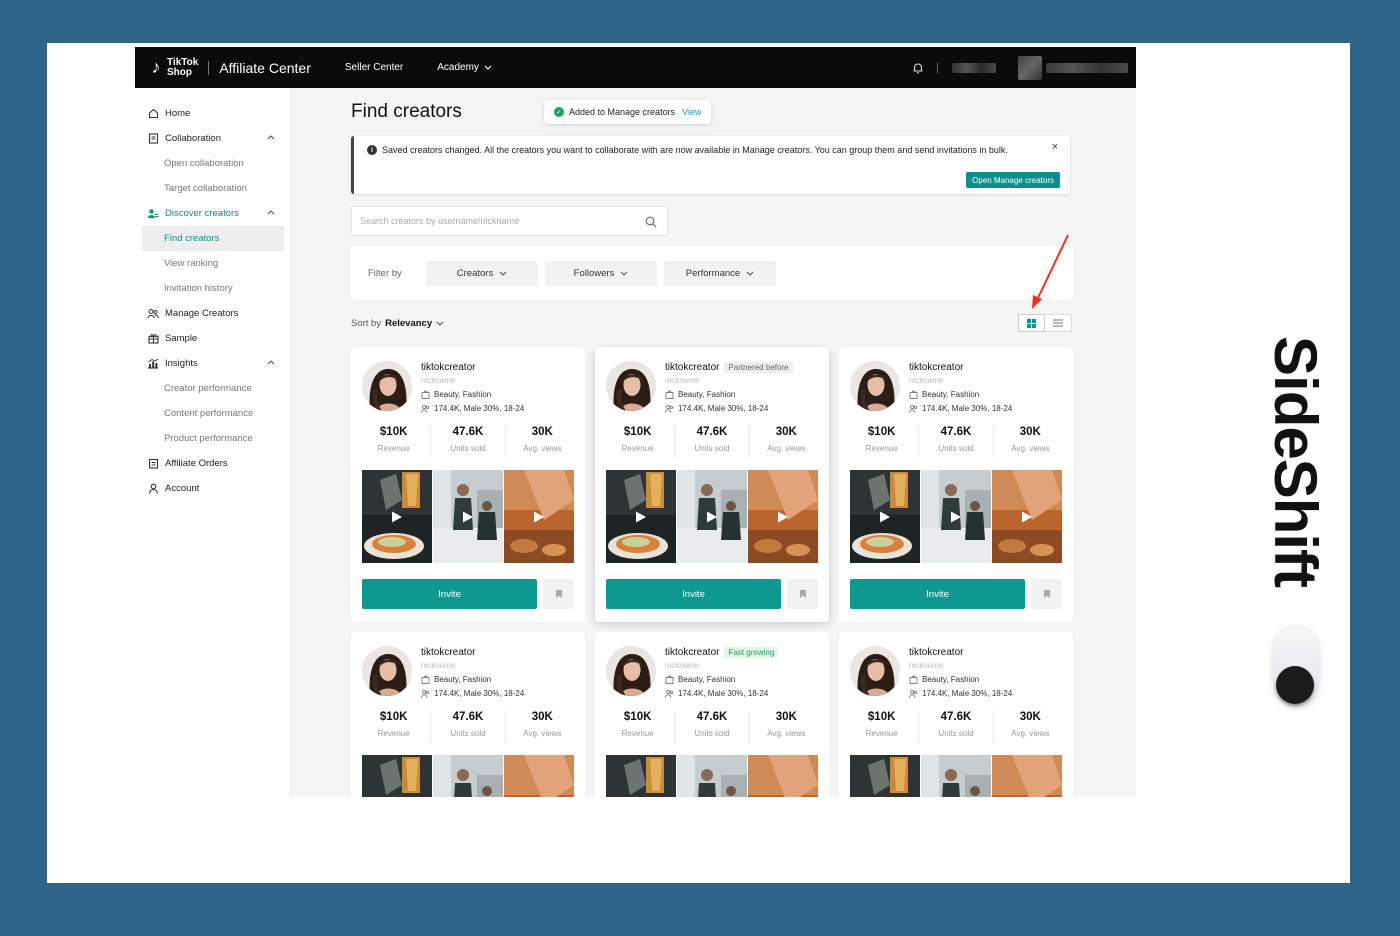  What do you see at coordinates (212, 313) in the screenshot?
I see `sidebar-item-manage-creators: Manage Creators` at bounding box center [212, 313].